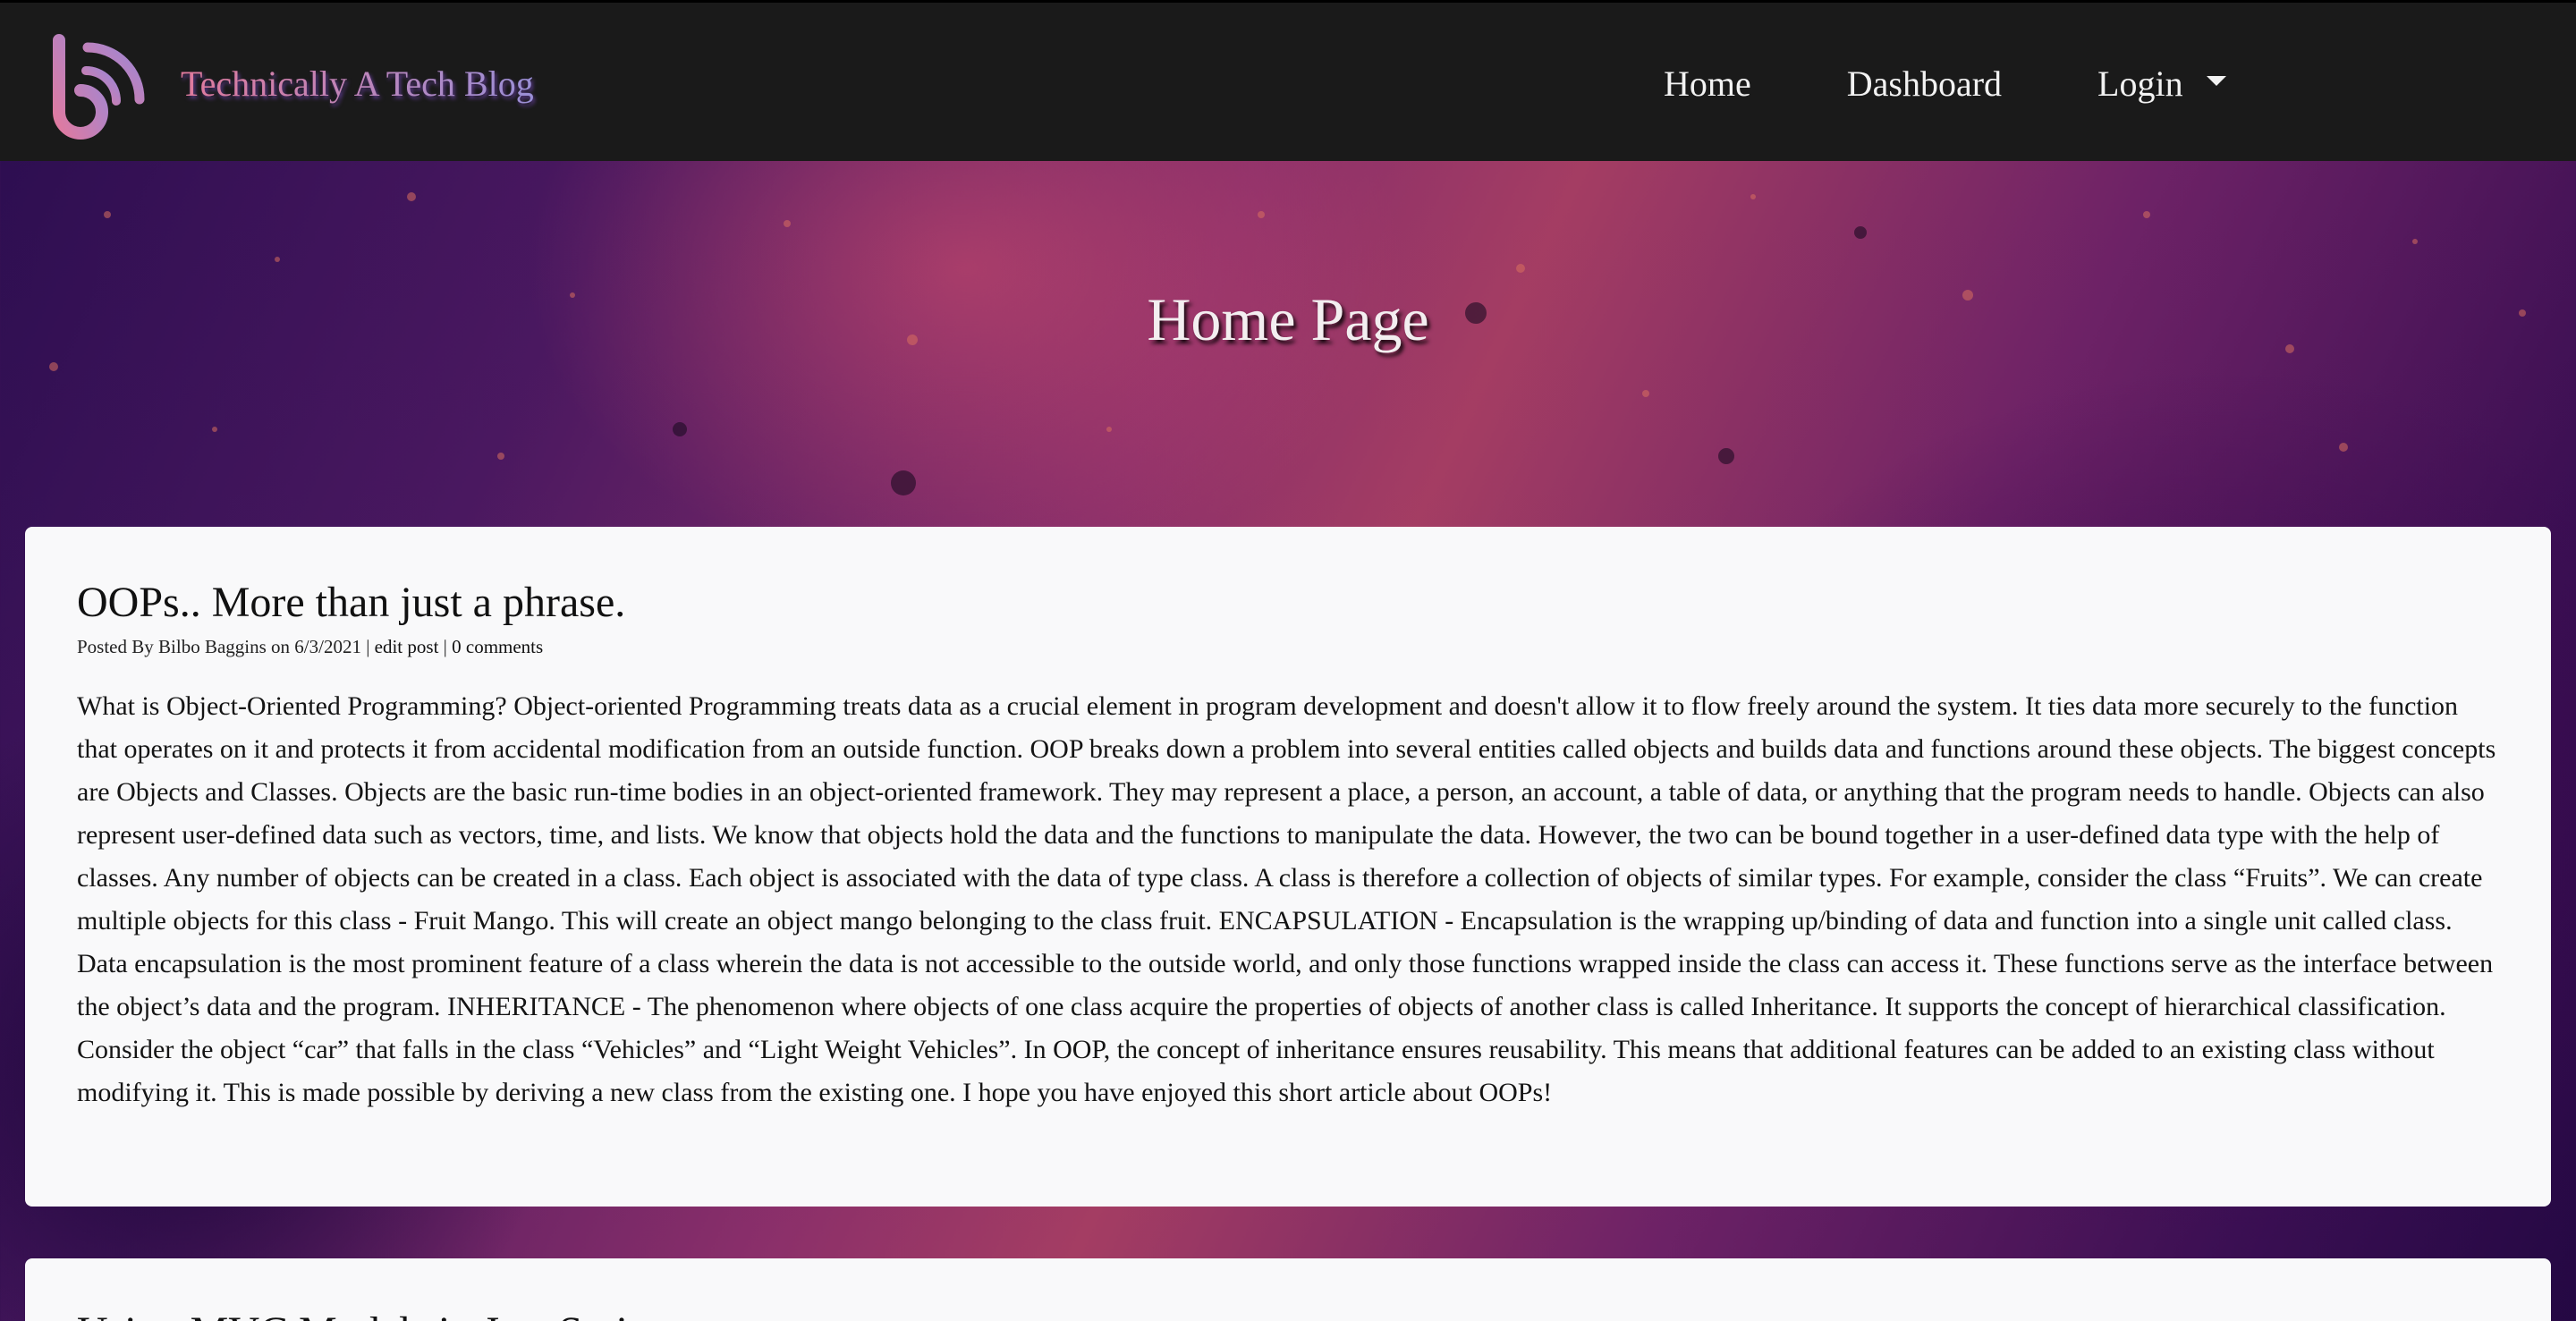 The image size is (2576, 1321). I want to click on nav-home-link: Home, so click(1707, 84).